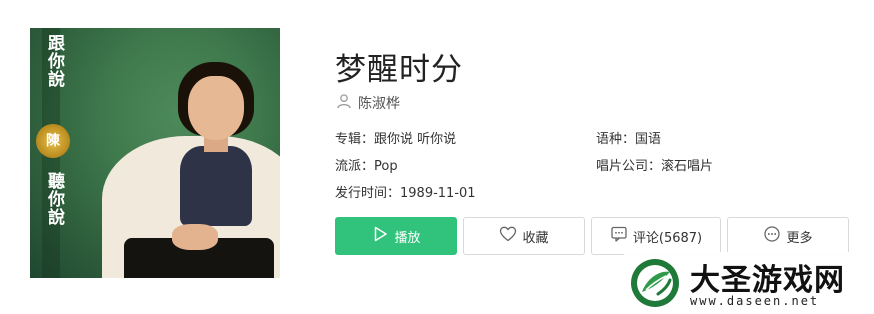  I want to click on meta-language-label: 语种：, so click(616, 139).